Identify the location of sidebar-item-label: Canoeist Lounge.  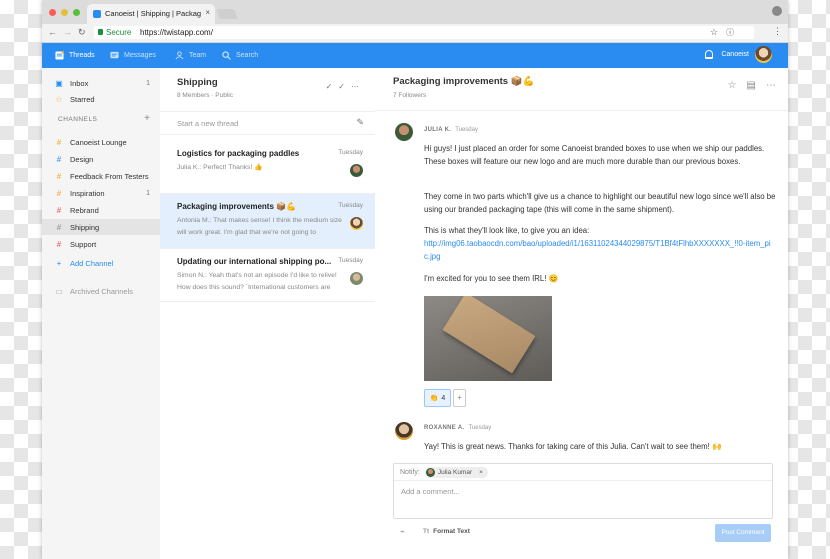
(98, 142).